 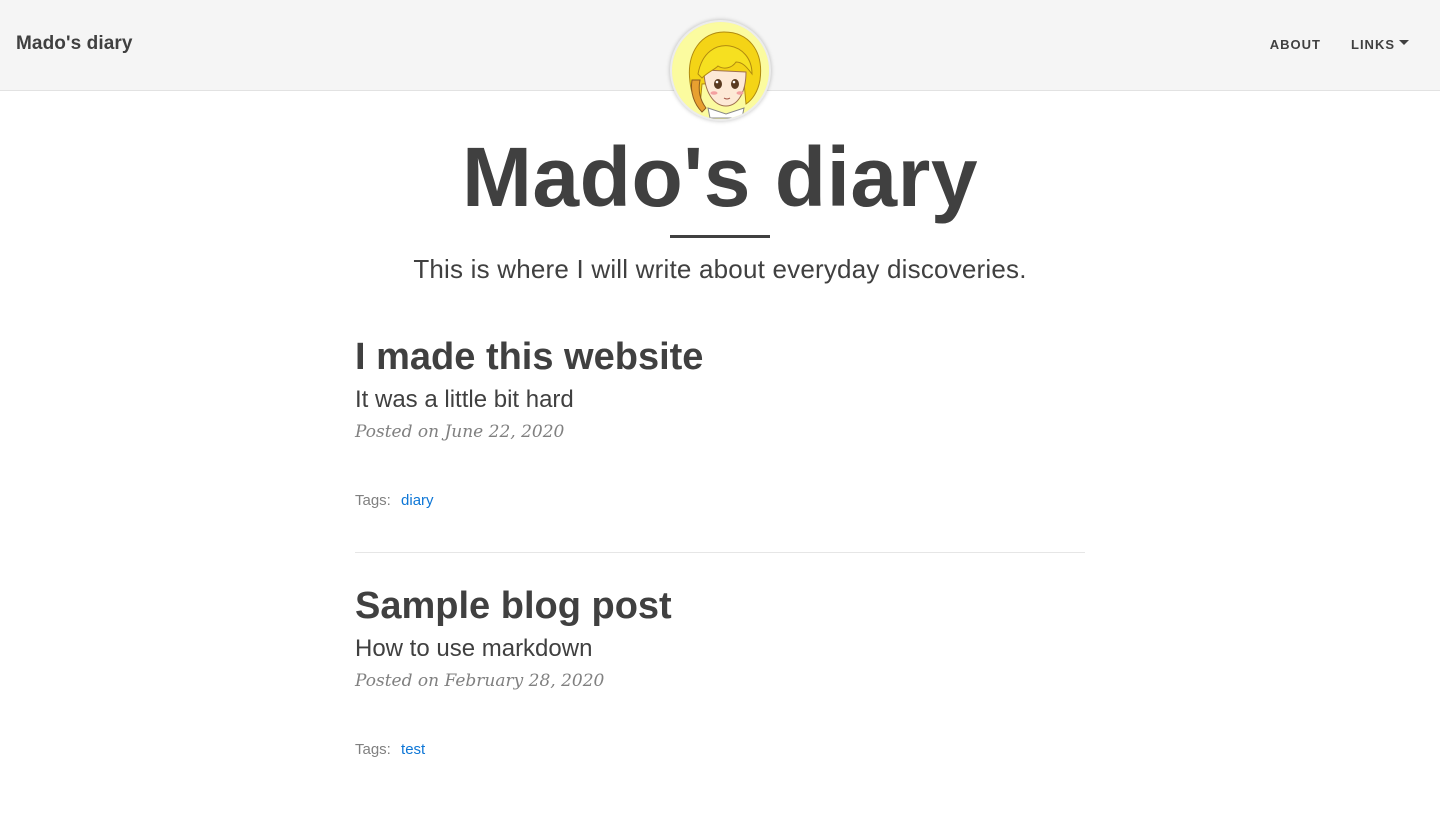 I want to click on avatar-anime-girl-icon, so click(x=720, y=70).